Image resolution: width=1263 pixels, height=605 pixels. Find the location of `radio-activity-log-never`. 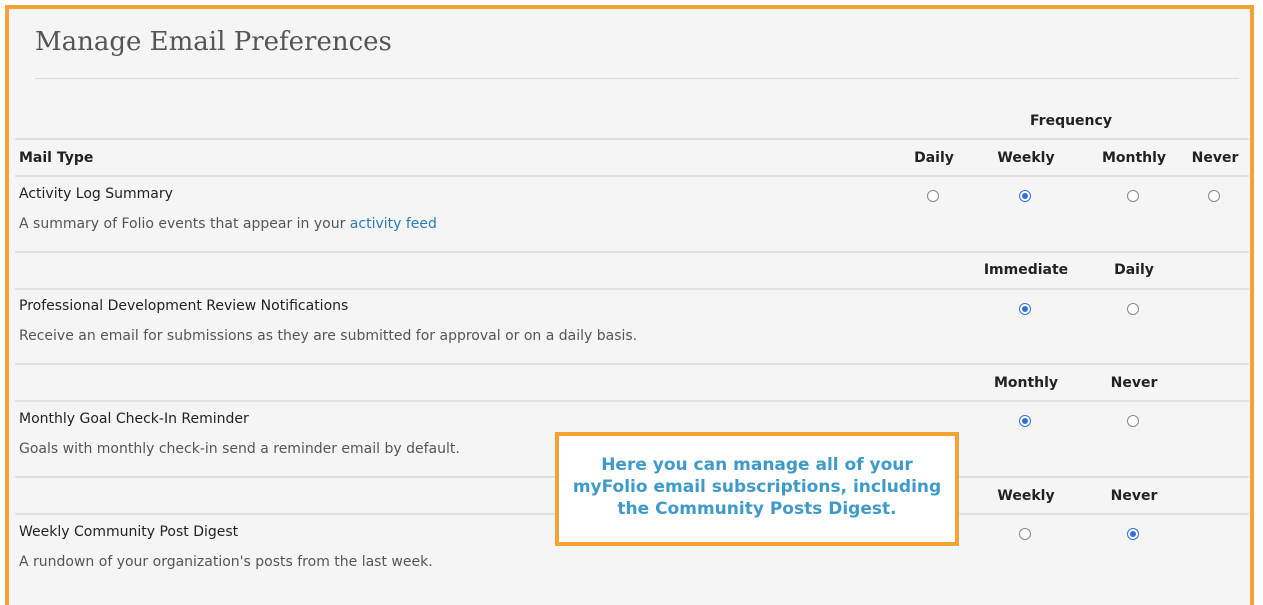

radio-activity-log-never is located at coordinates (1214, 196).